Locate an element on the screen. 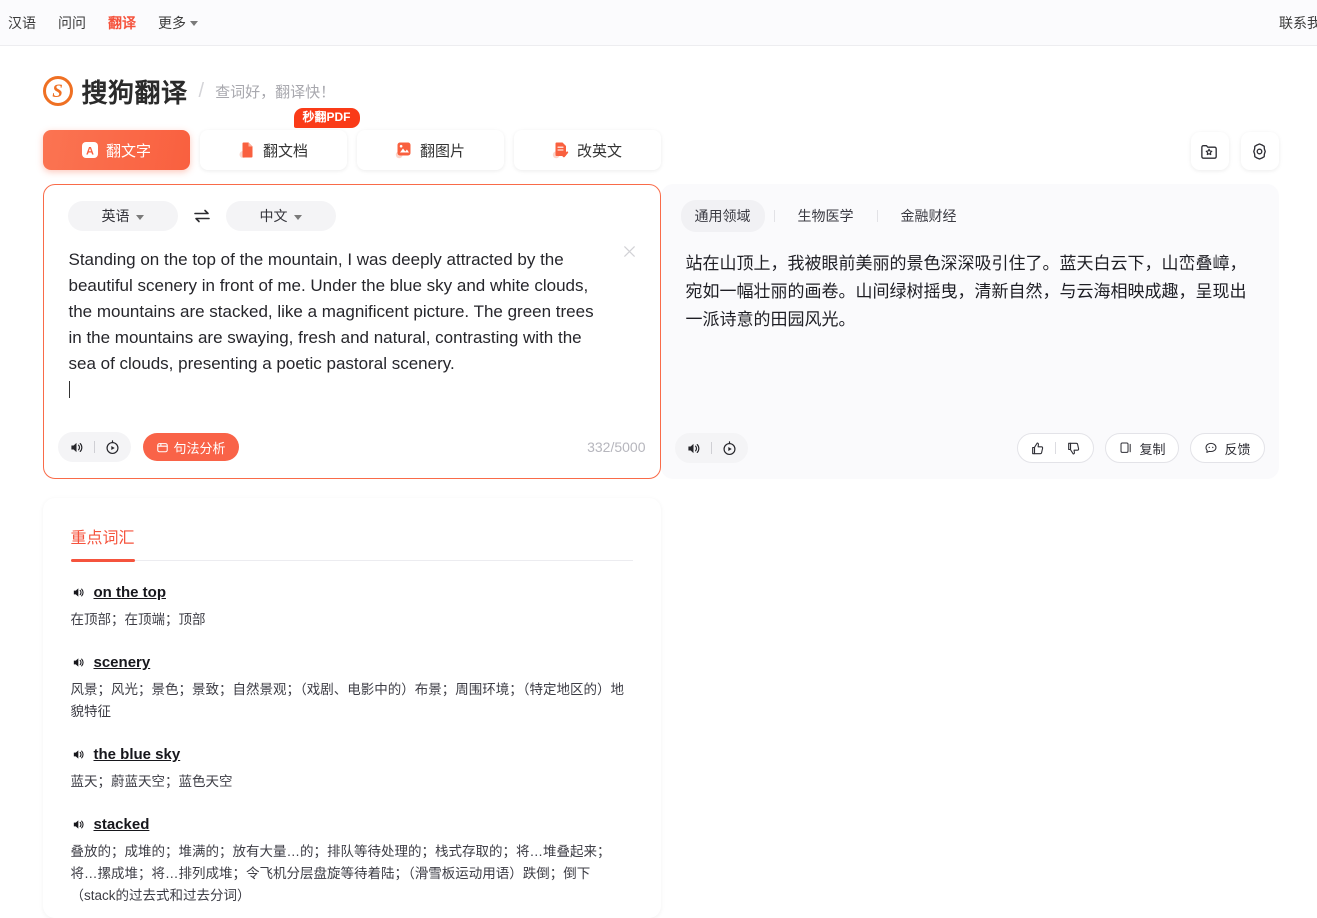 The height and width of the screenshot is (918, 1317). rating-buttons is located at coordinates (1056, 448).